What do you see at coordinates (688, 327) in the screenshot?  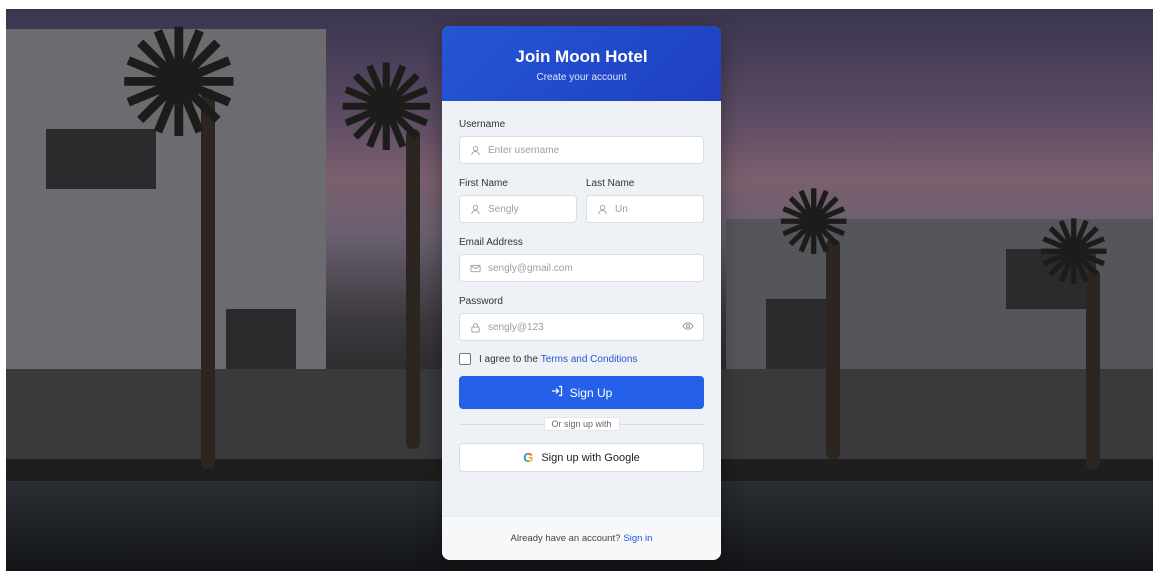 I see `eye-icon` at bounding box center [688, 327].